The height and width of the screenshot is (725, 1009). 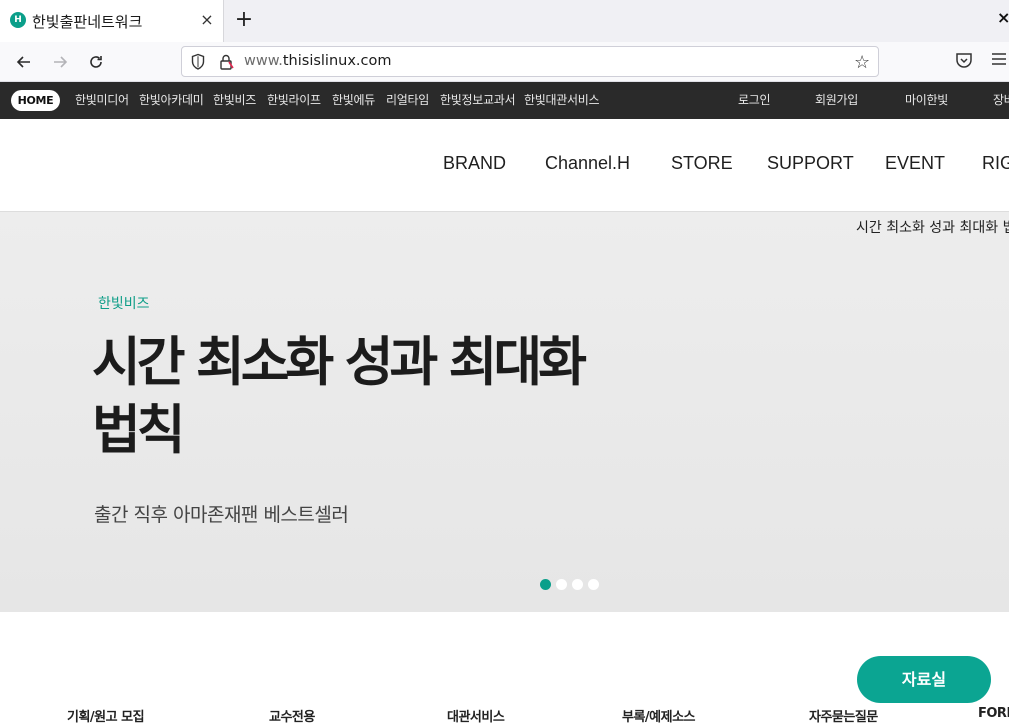 What do you see at coordinates (530, 61) in the screenshot?
I see `address-bar: www.thisislinux.com ☆` at bounding box center [530, 61].